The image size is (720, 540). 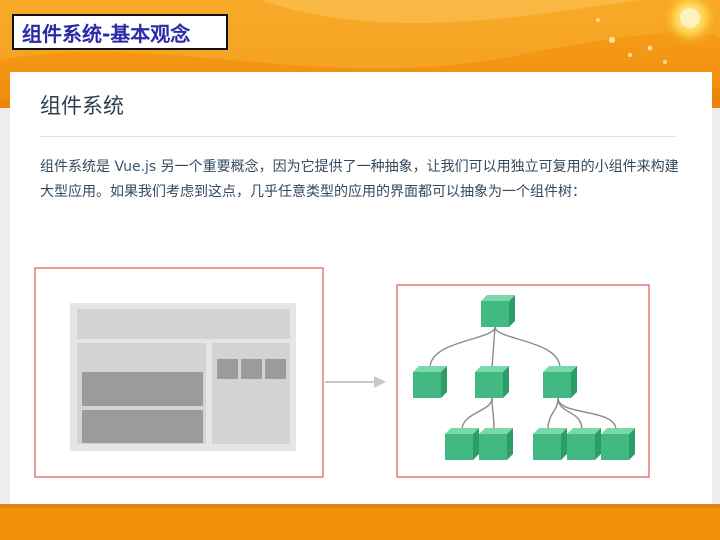 I want to click on slide-title: 组件系统-基本观念, so click(x=106, y=33).